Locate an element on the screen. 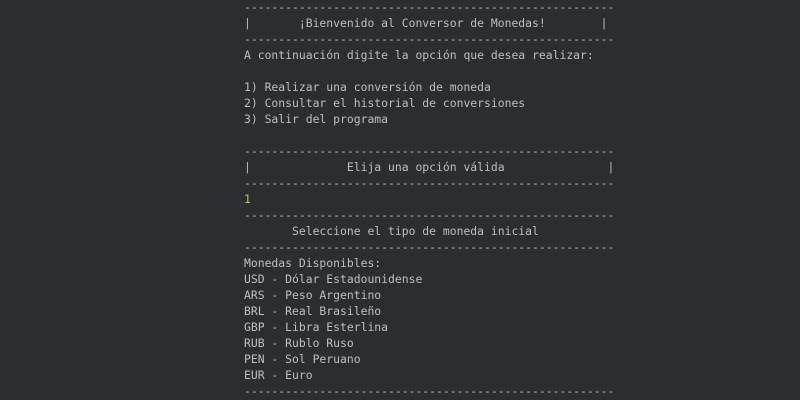 The image size is (800, 400). console-line-currency-option: BRL - Real Brasileño is located at coordinates (313, 311).